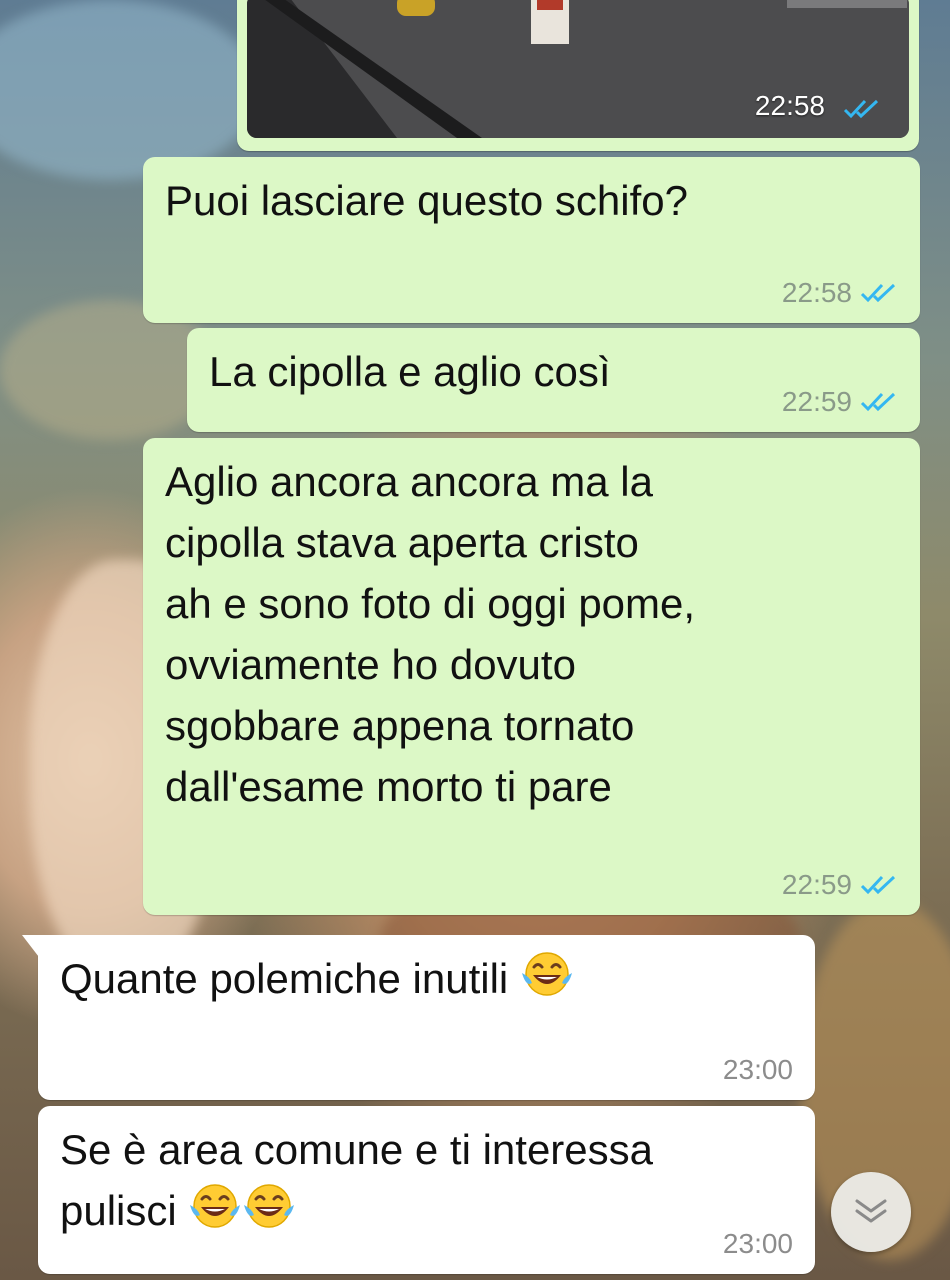 This screenshot has height=1280, width=950. I want to click on double-chevron-down-icon, so click(871, 1211).